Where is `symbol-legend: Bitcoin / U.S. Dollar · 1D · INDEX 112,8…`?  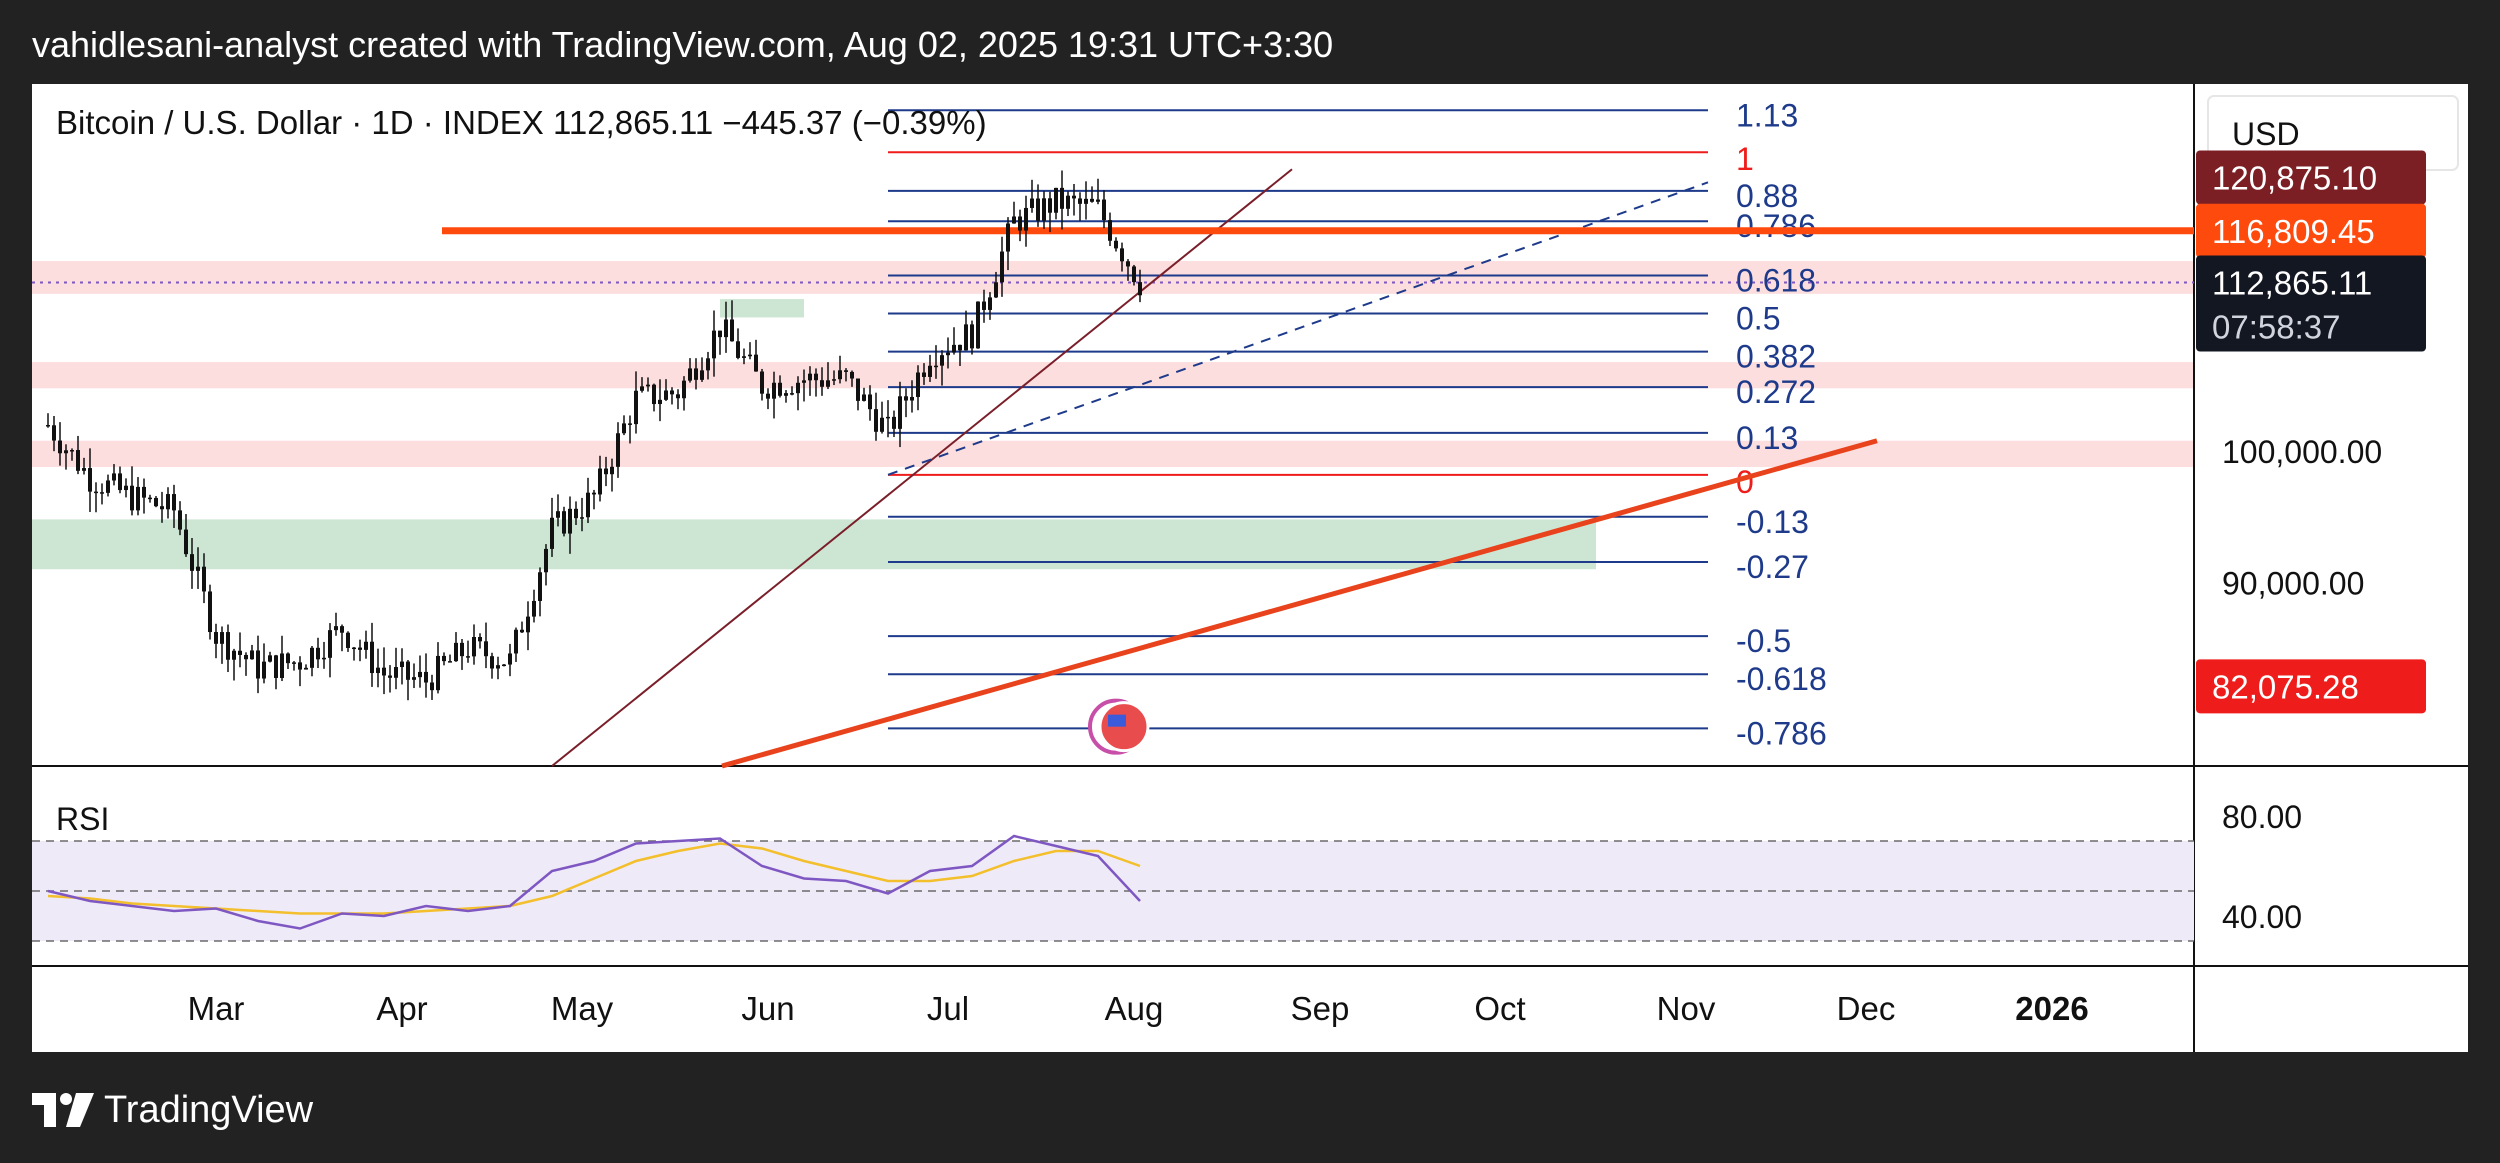
symbol-legend: Bitcoin / U.S. Dollar · 1D · INDEX 112,8… is located at coordinates (521, 122).